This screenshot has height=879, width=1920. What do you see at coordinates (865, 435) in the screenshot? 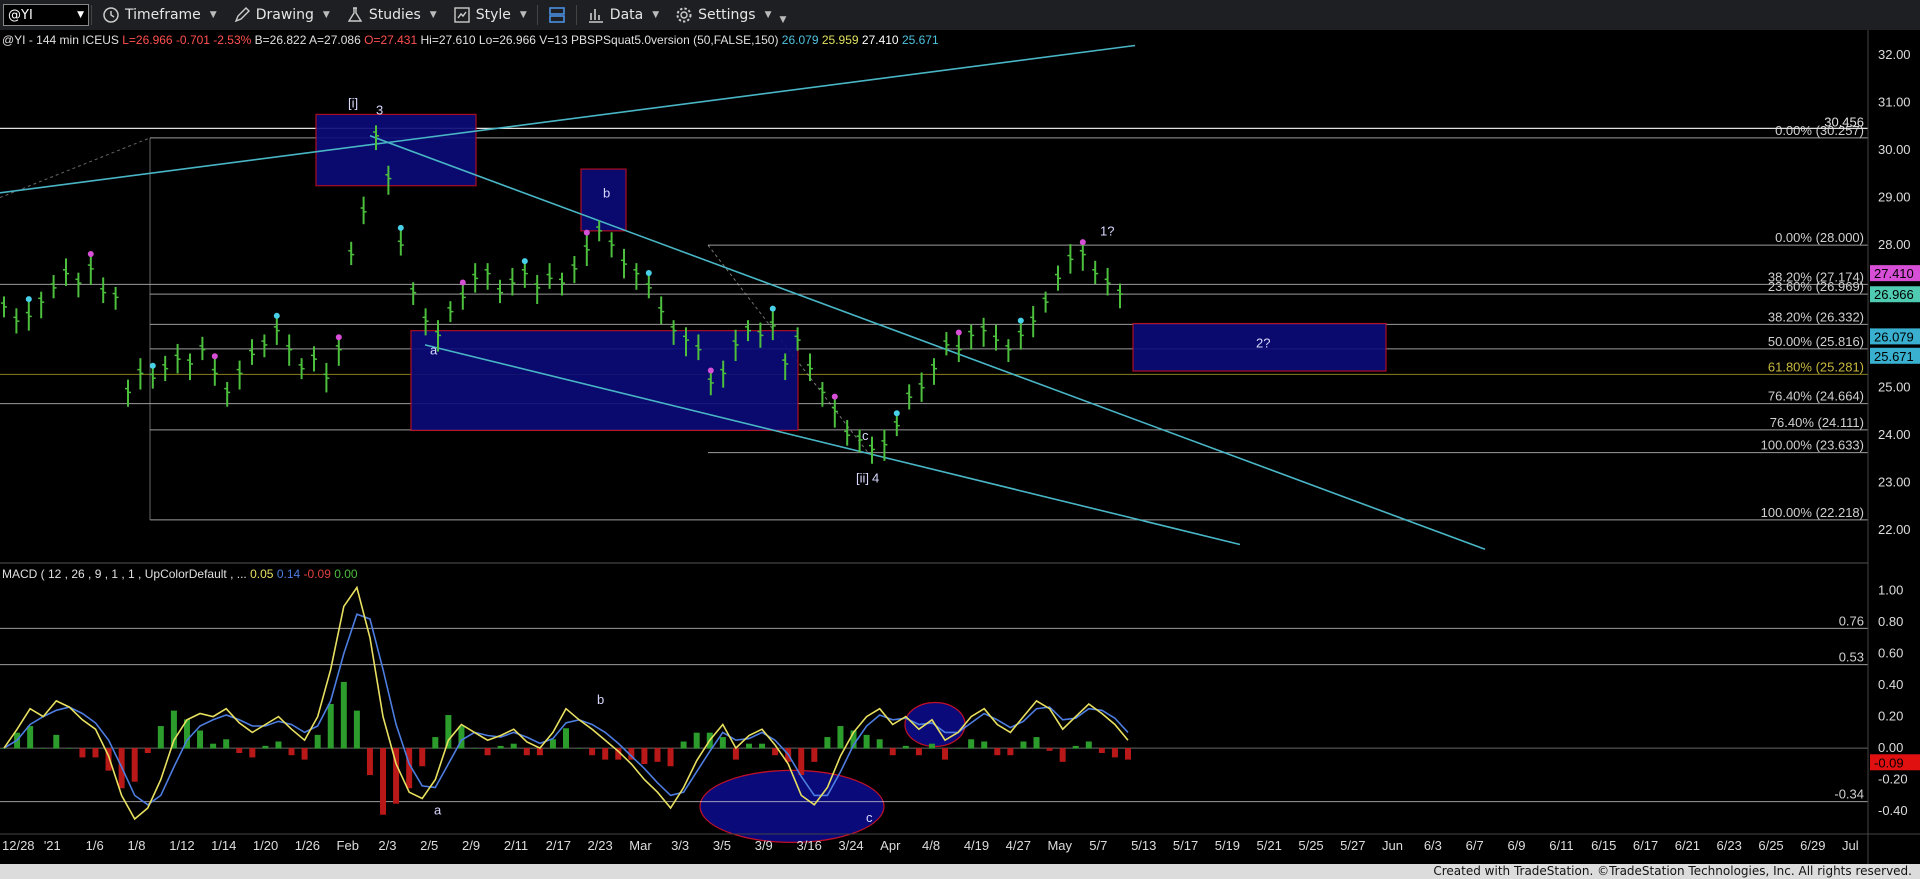
I see `wave-annotation: c` at bounding box center [865, 435].